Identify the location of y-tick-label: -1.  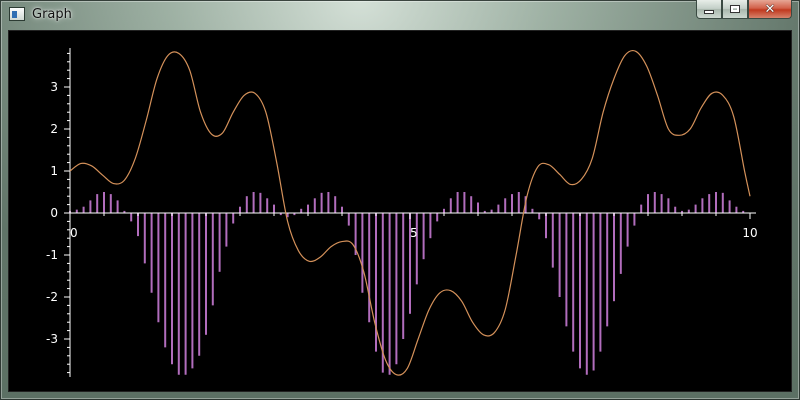
(52, 255).